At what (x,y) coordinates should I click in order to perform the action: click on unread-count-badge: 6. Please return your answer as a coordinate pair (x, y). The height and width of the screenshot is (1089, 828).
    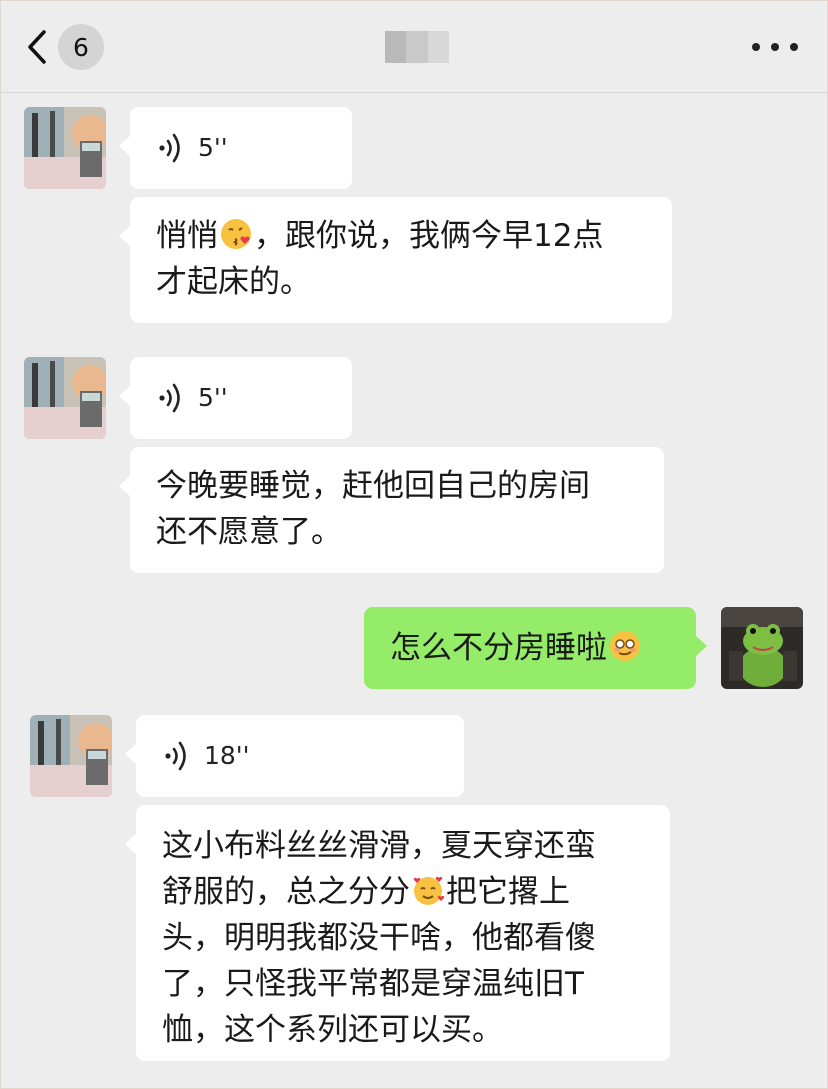
    Looking at the image, I should click on (81, 47).